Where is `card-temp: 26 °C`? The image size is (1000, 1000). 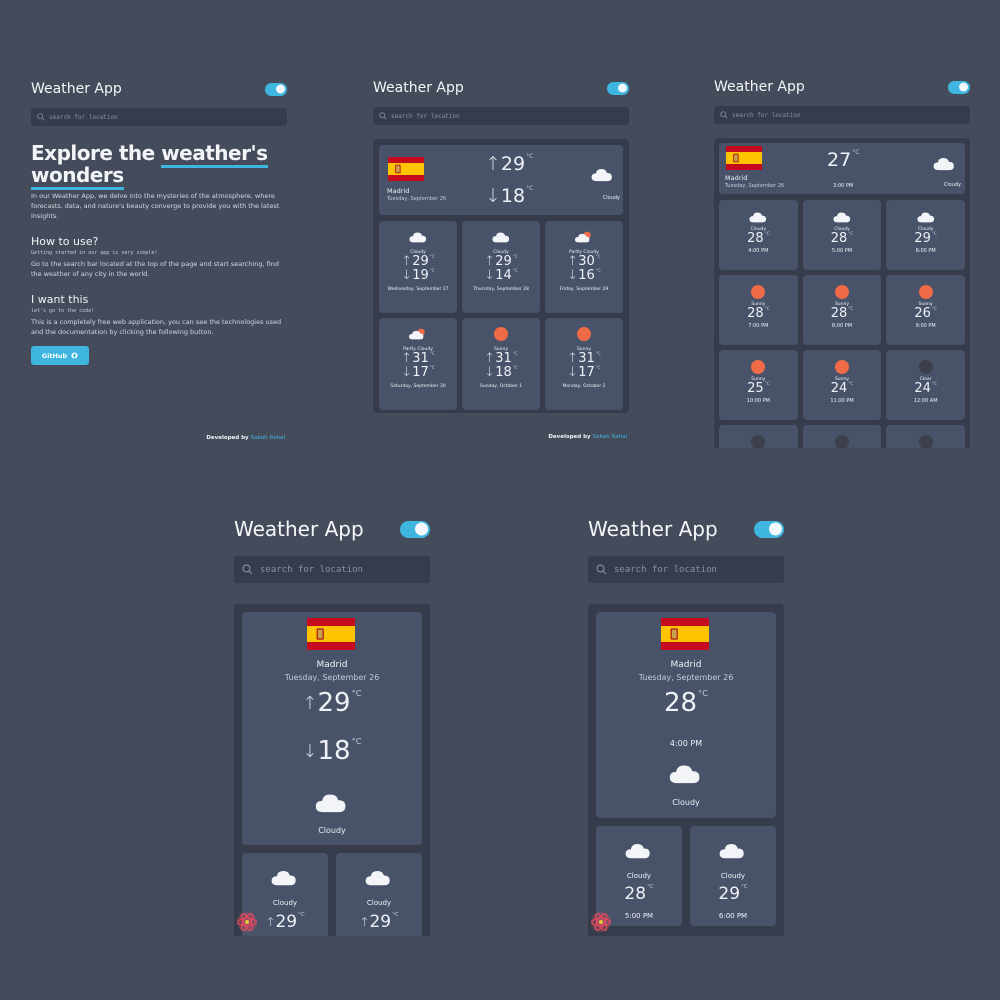 card-temp: 26 °C is located at coordinates (925, 313).